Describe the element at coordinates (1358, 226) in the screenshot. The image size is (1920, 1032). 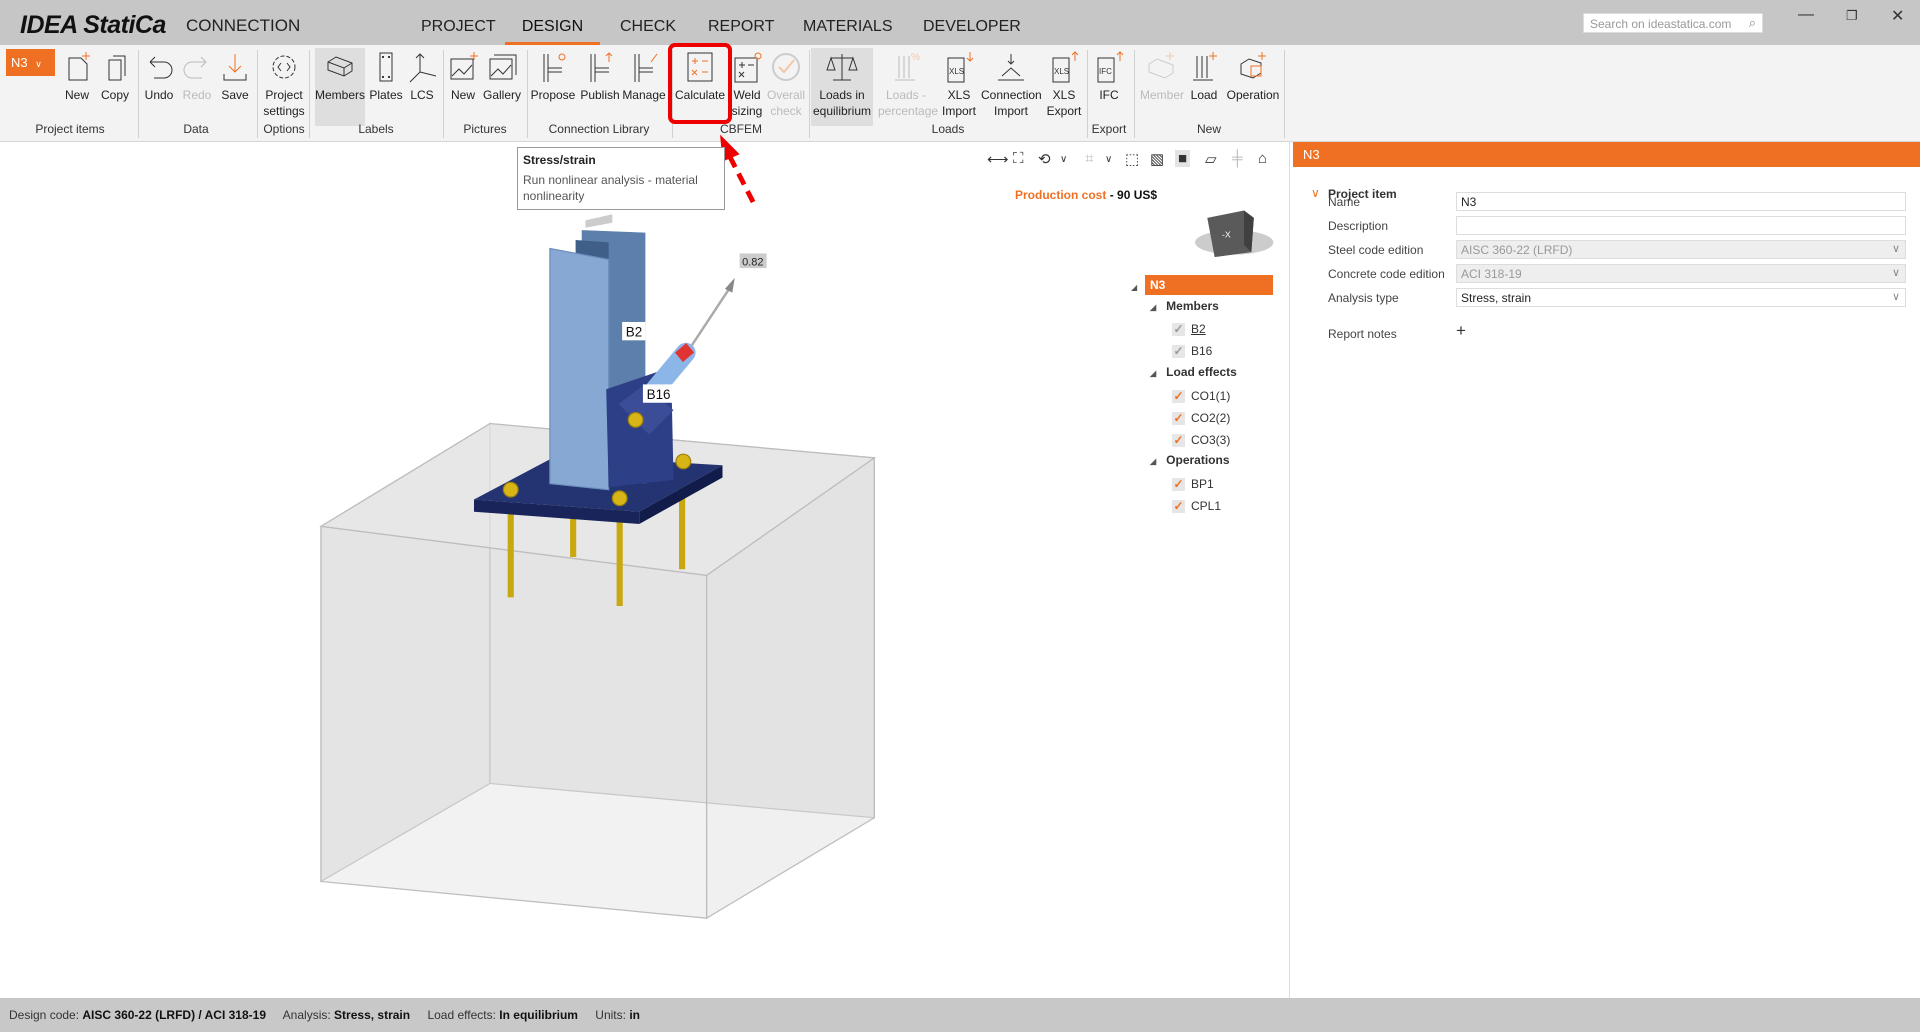
I see `description-label: Description` at that location.